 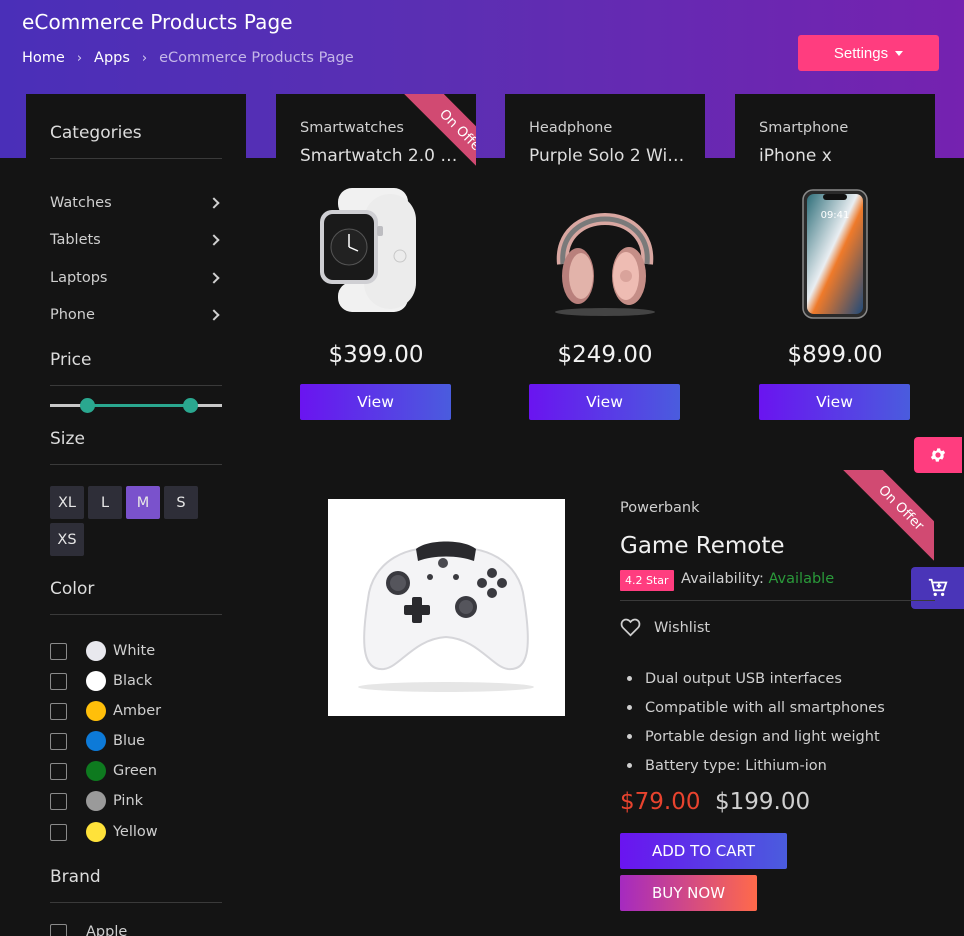 What do you see at coordinates (887, 516) in the screenshot?
I see `on-offer-ribbon: On Offer` at bounding box center [887, 516].